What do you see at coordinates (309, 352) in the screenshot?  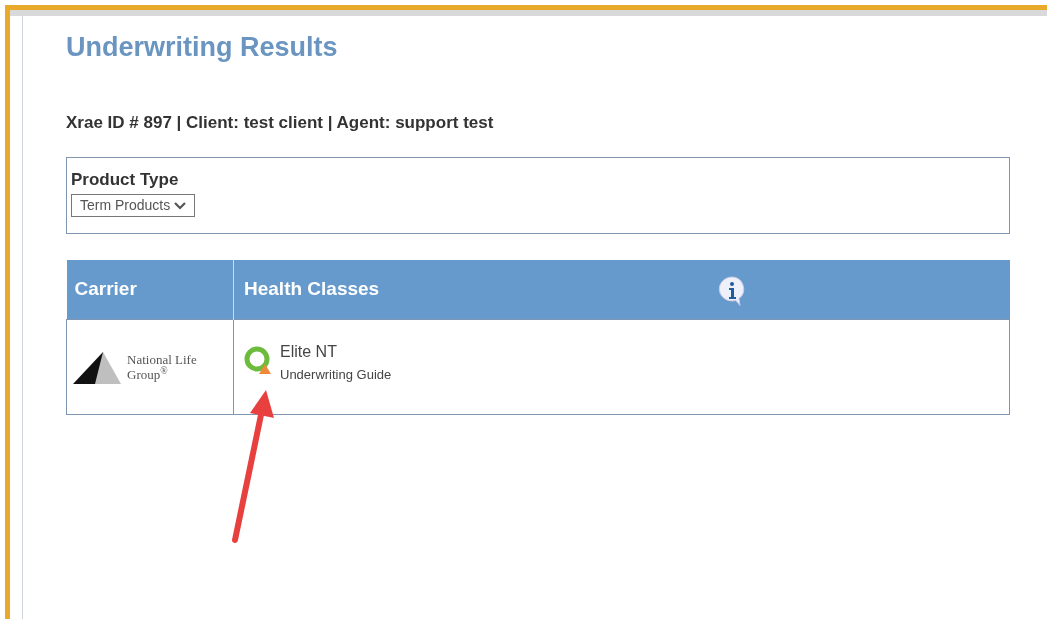 I see `health-class-name: Elite NT` at bounding box center [309, 352].